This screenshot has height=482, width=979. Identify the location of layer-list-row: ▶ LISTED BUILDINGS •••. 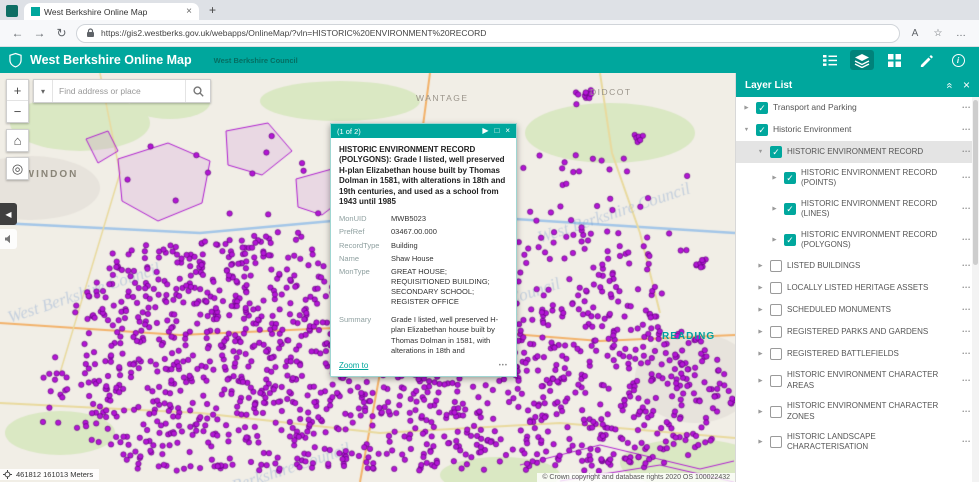
(857, 266).